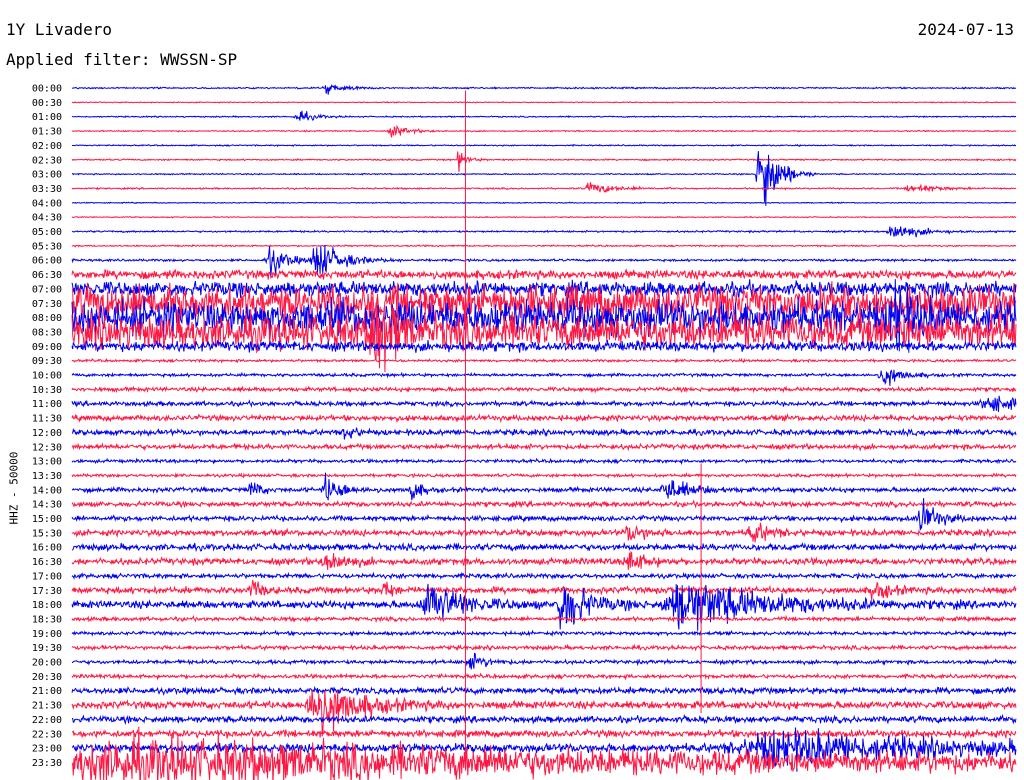  Describe the element at coordinates (47, 232) in the screenshot. I see `time-tick-label: 05:00` at that location.